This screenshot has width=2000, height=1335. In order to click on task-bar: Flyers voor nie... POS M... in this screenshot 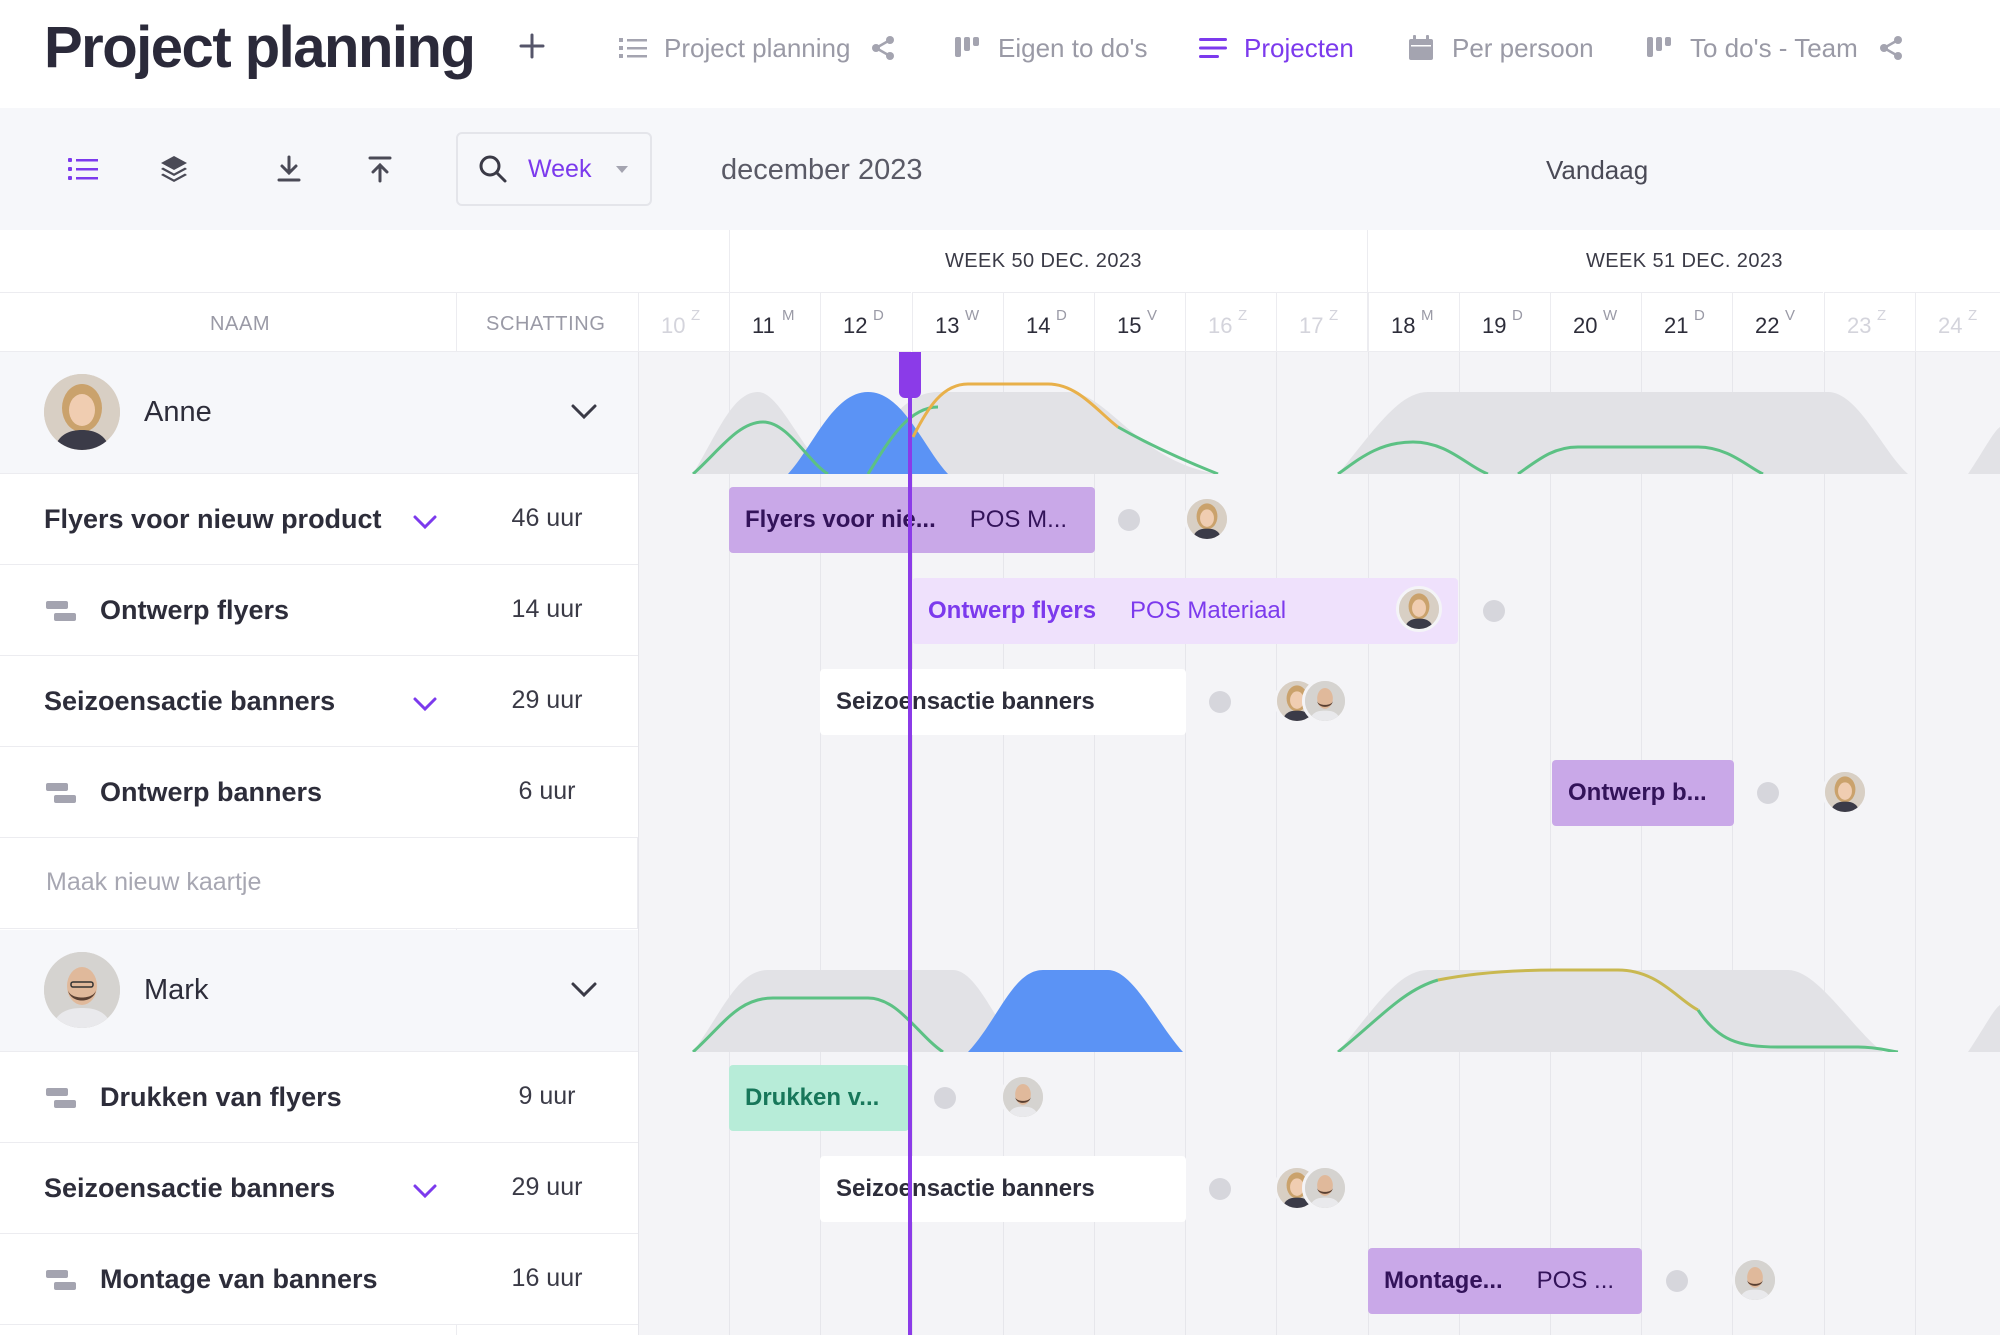, I will do `click(912, 520)`.